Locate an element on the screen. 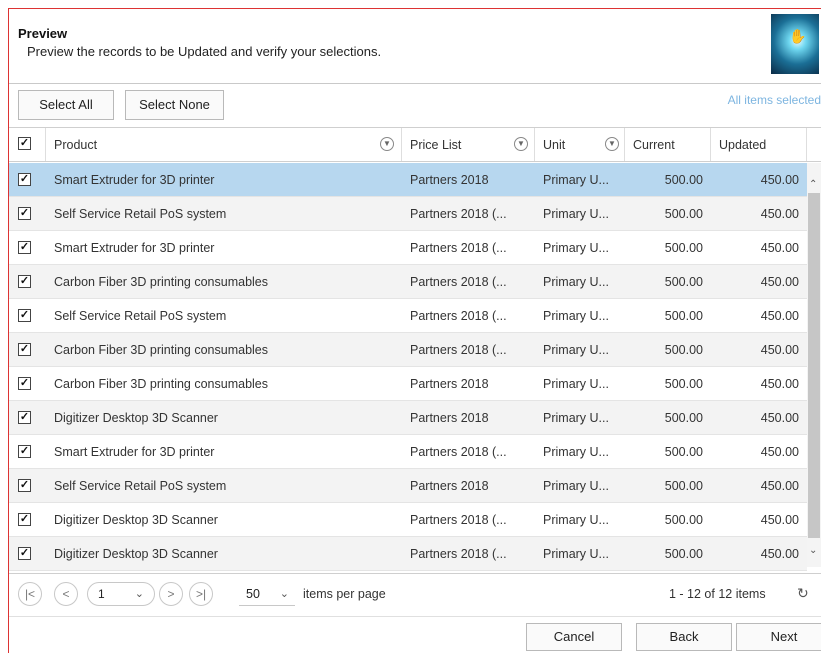 The image size is (821, 653). chevron-up-icon: ⌃ is located at coordinates (813, 184).